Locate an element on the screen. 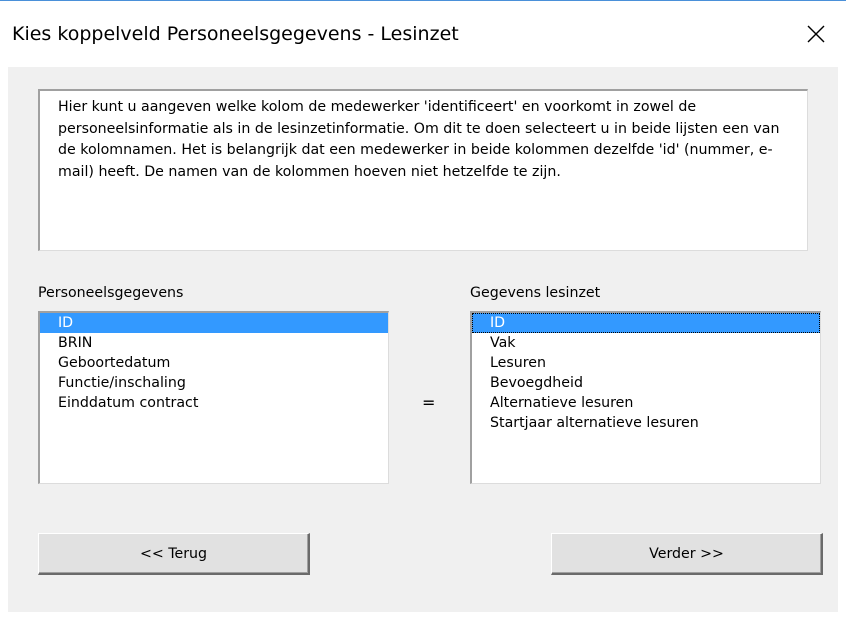 The image size is (846, 617). list-item: Vak is located at coordinates (646, 343).